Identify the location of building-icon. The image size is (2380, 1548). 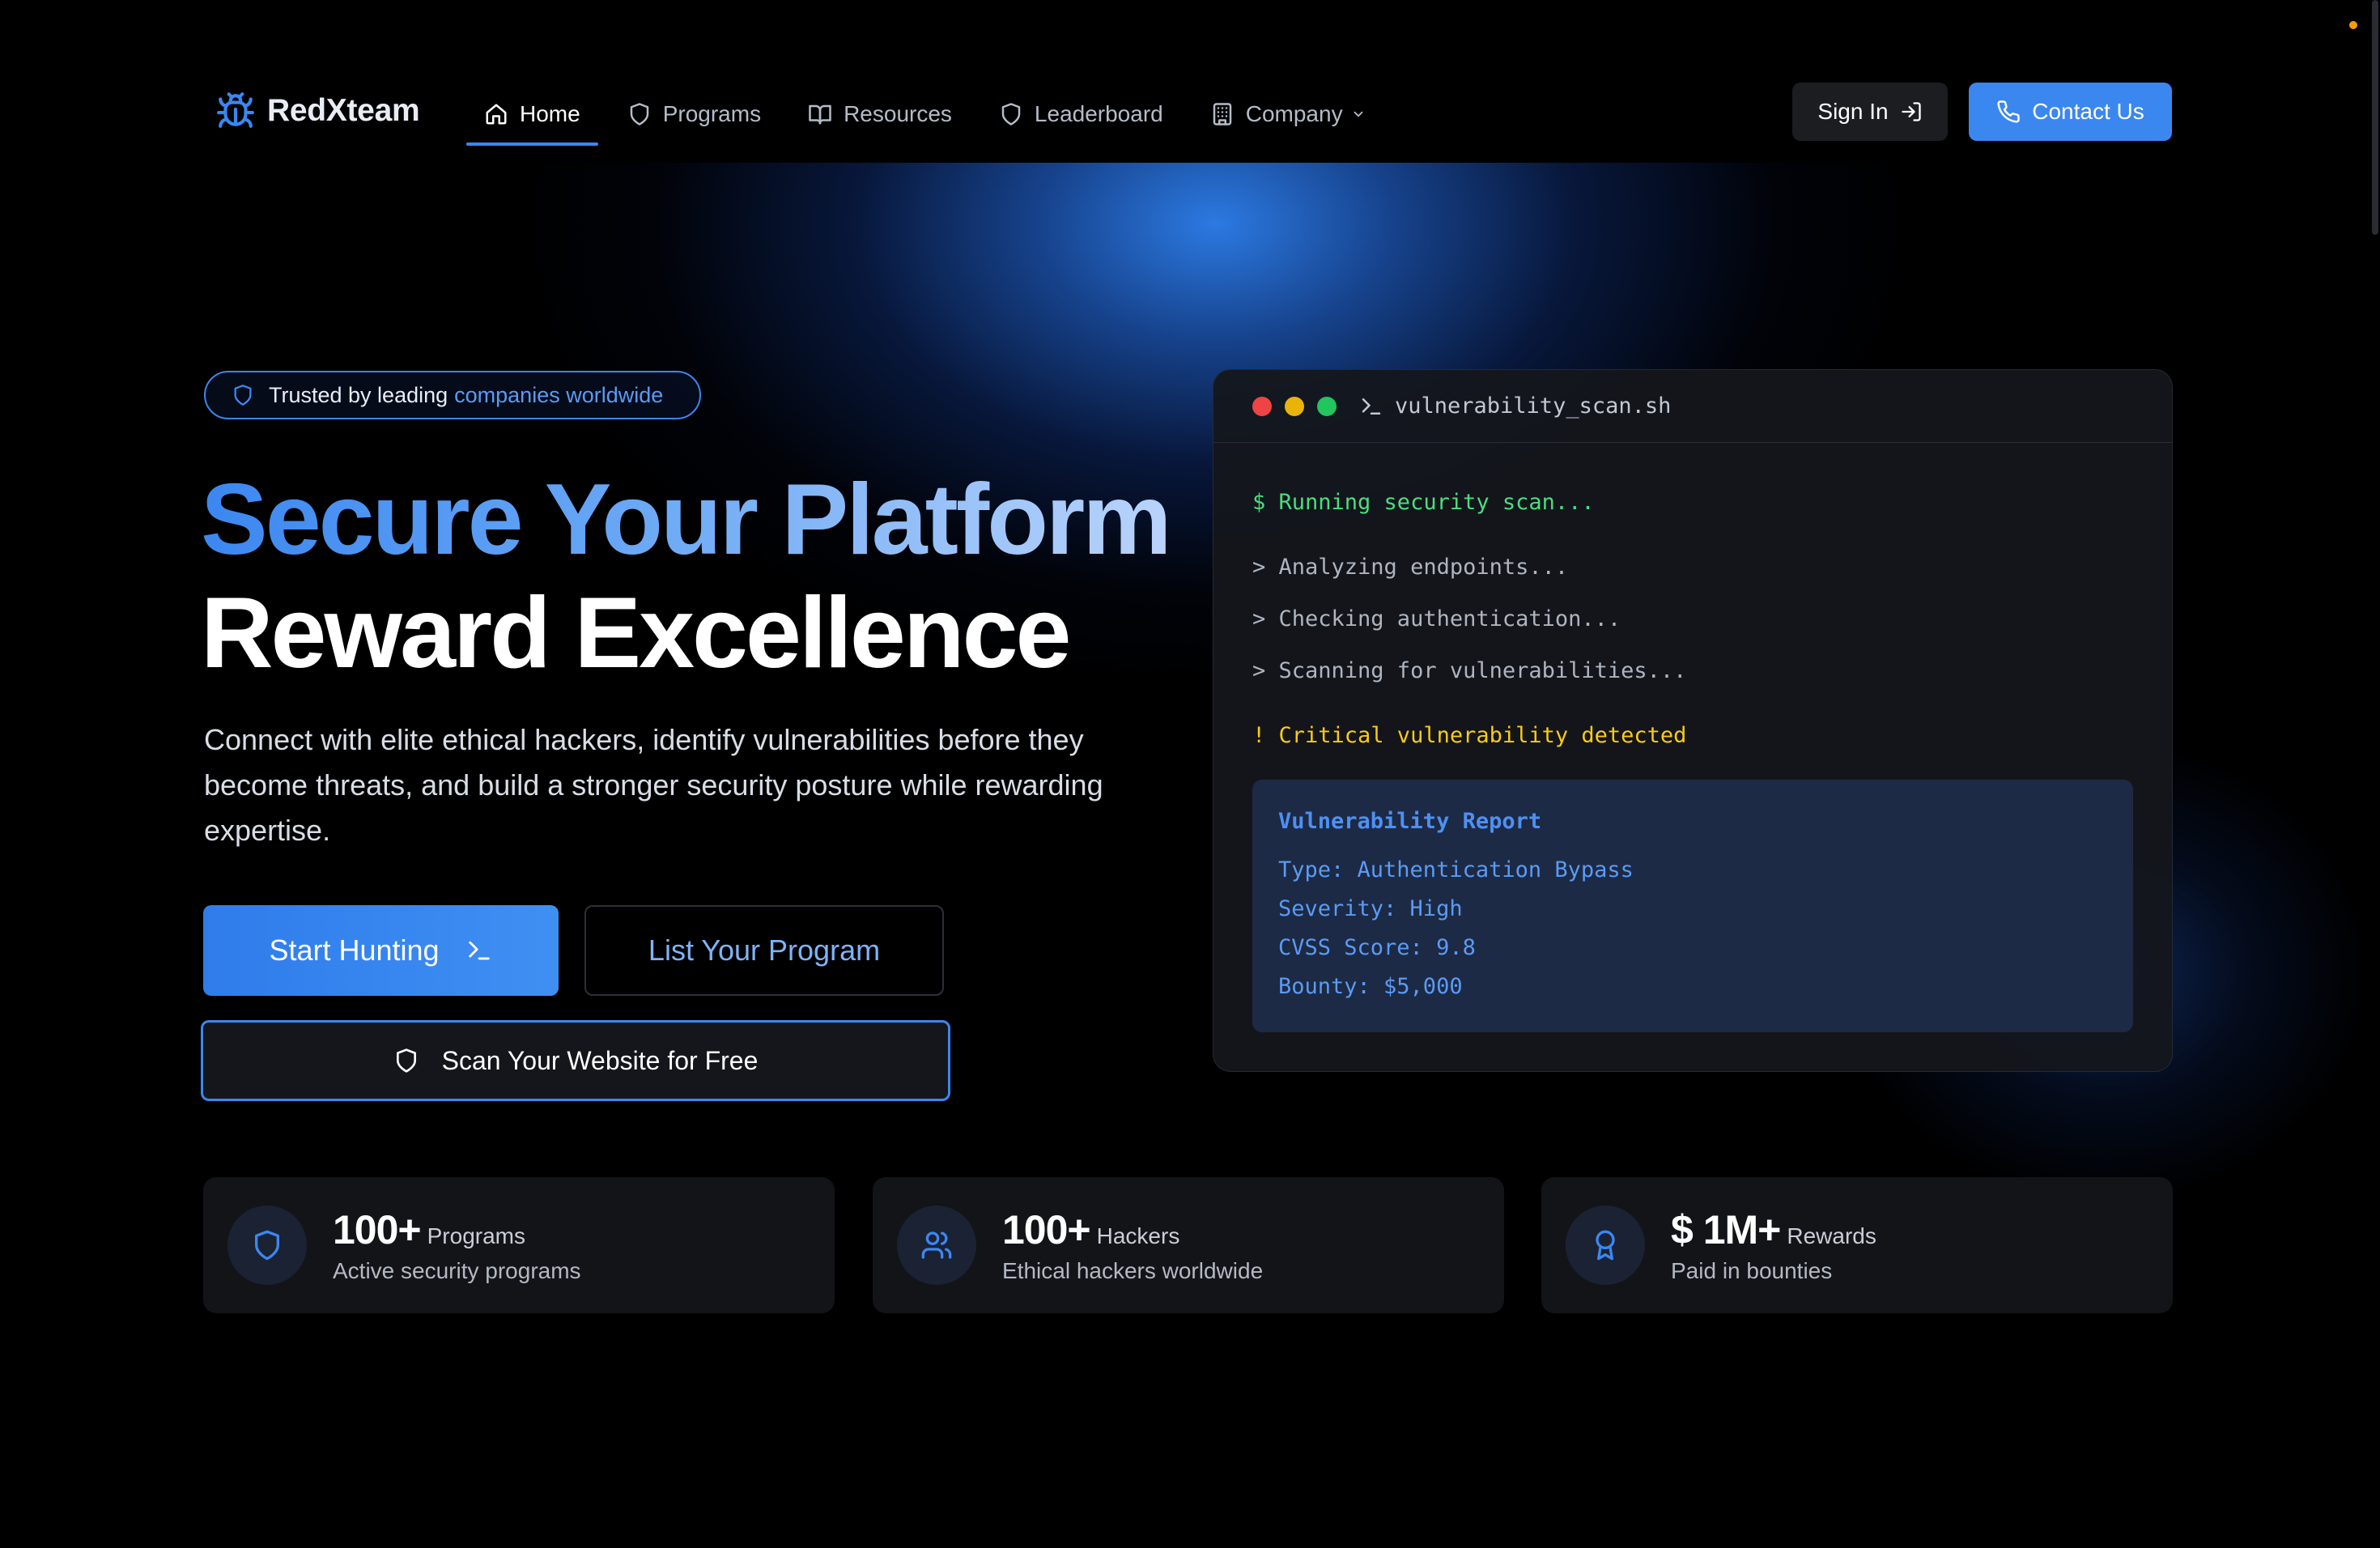
(1222, 114).